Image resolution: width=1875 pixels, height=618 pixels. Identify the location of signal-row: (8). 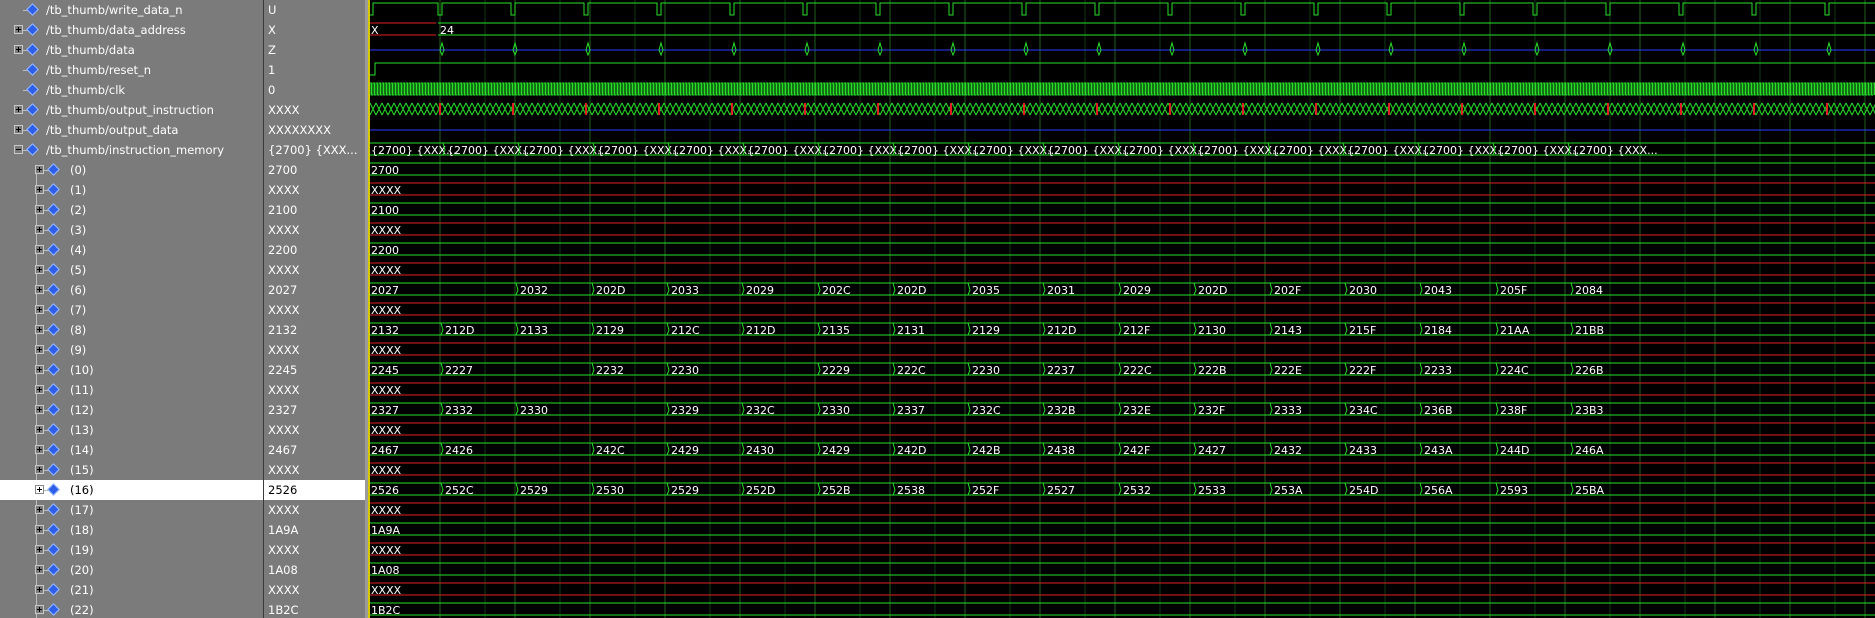
(131, 330).